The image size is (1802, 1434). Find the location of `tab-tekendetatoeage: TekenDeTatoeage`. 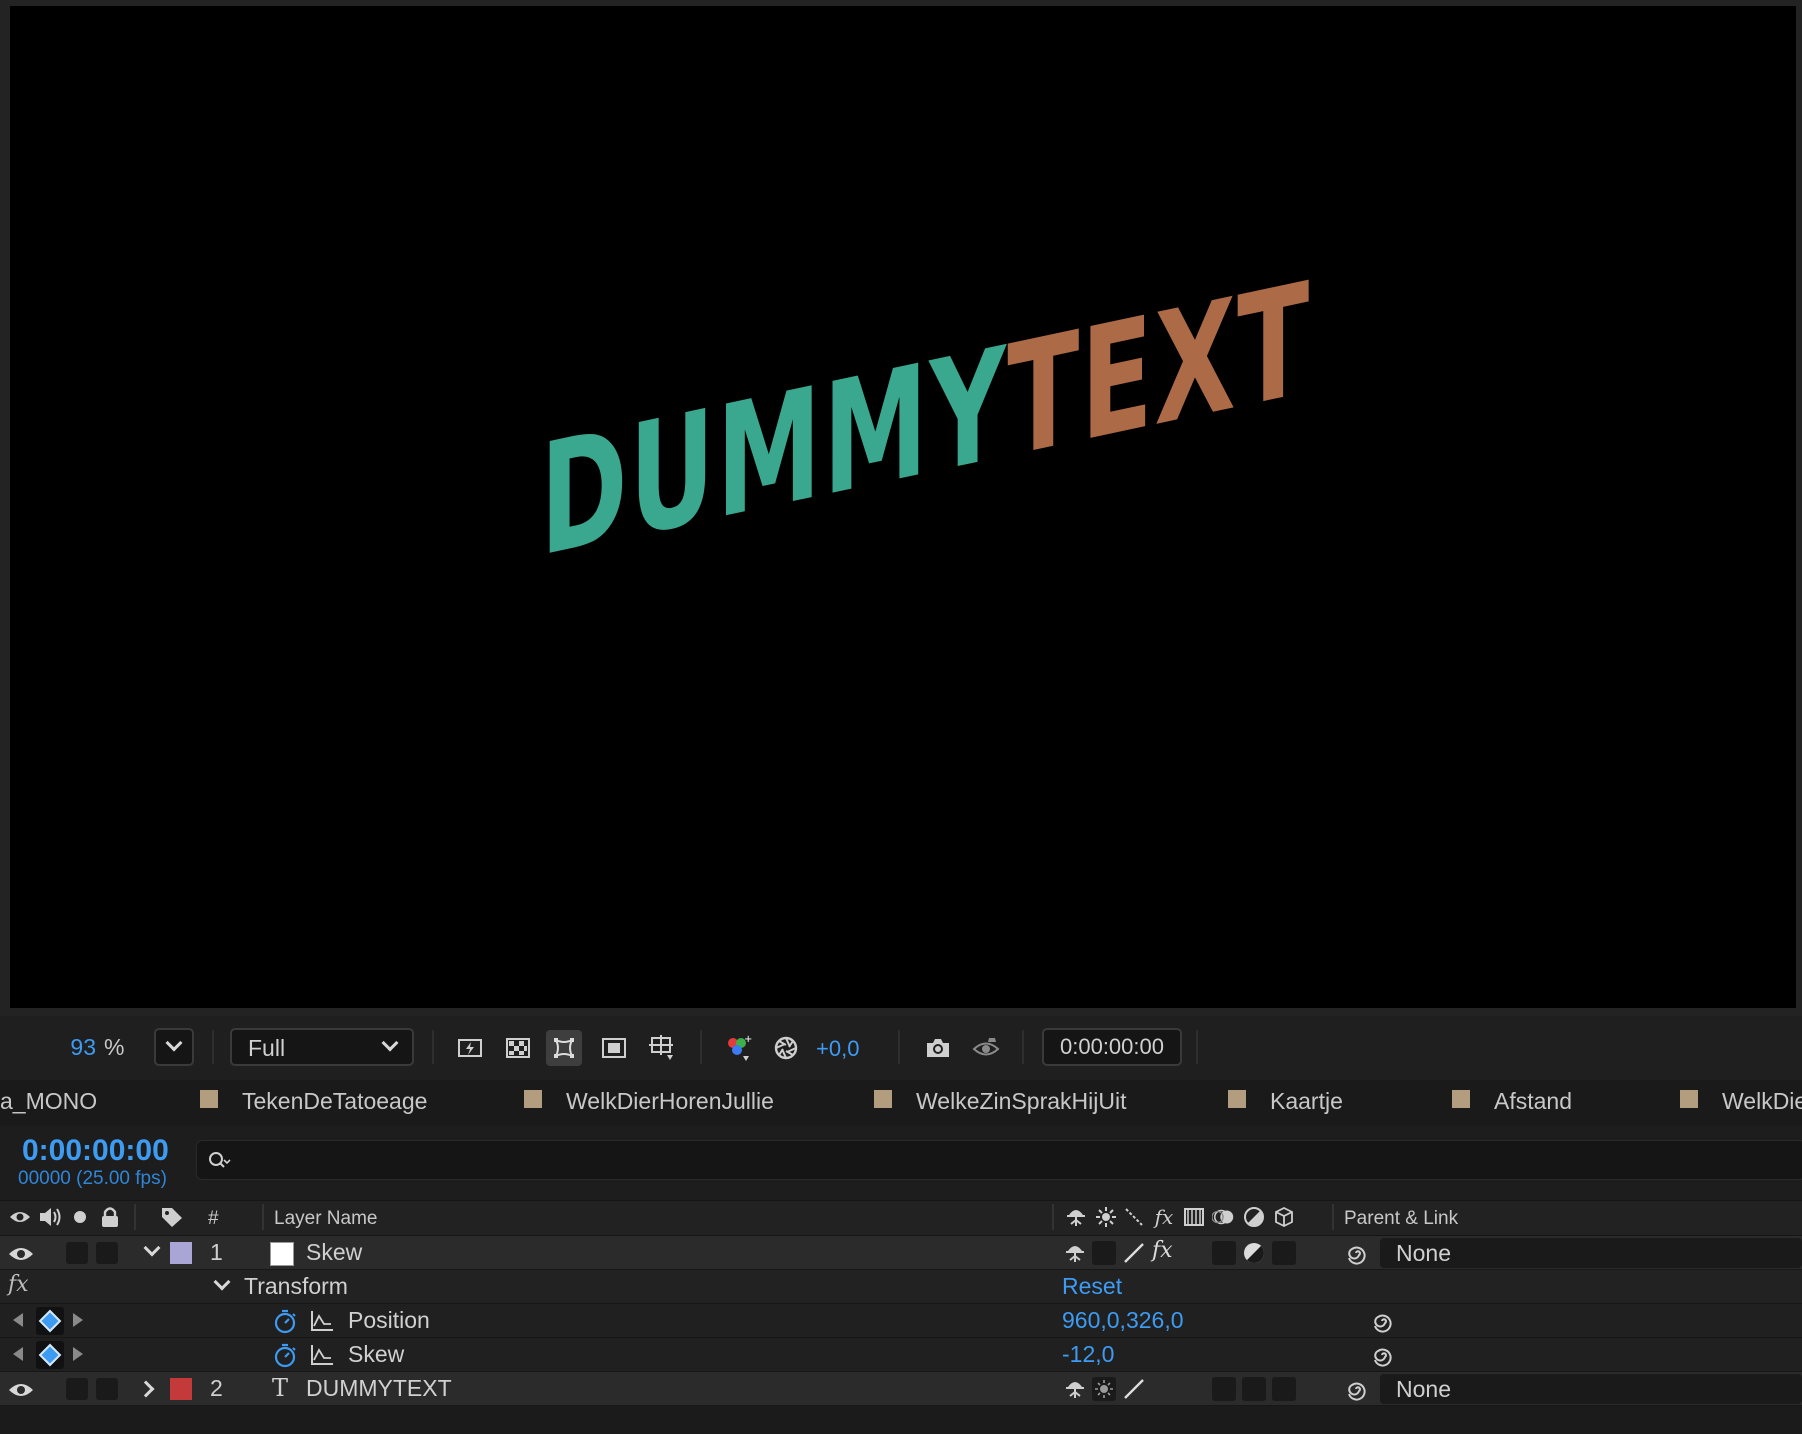

tab-tekendetatoeage: TekenDeTatoeage is located at coordinates (334, 1103).